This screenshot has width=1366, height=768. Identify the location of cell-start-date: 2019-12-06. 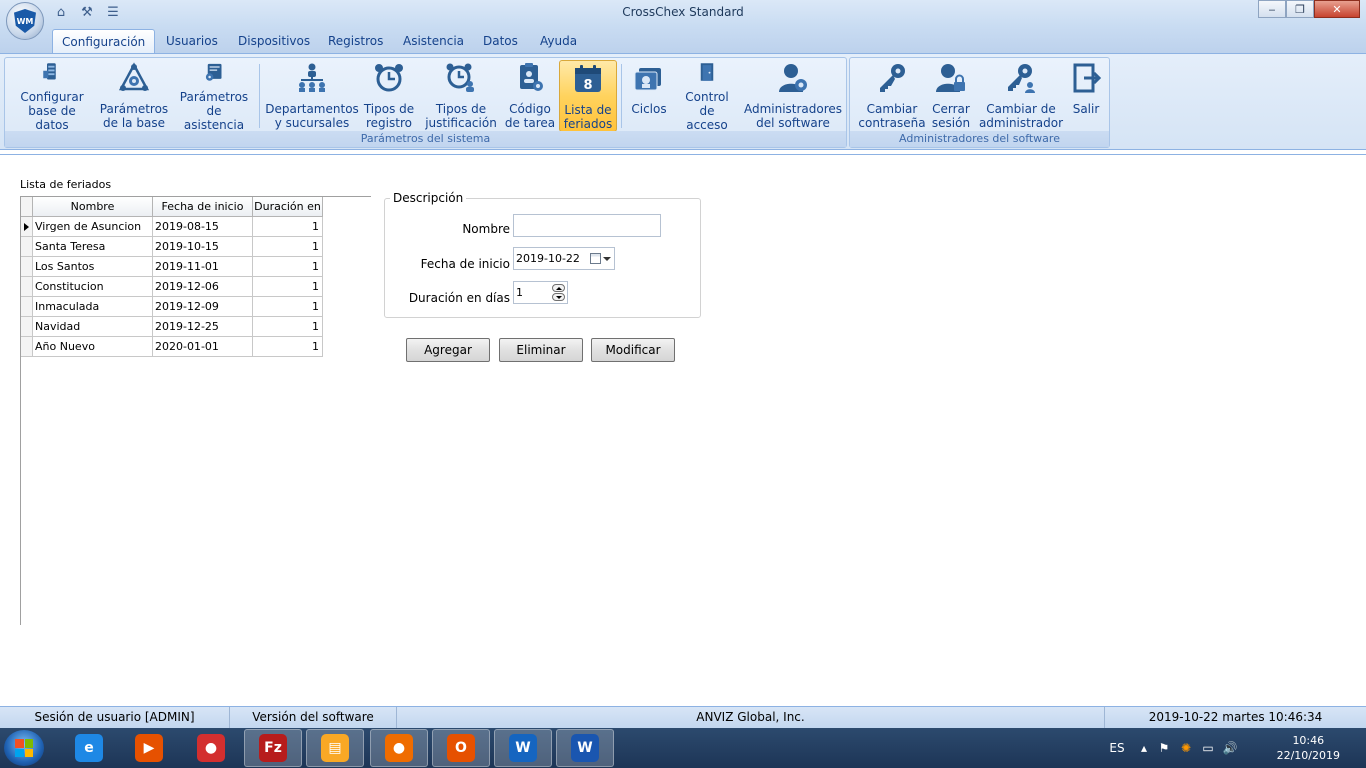
(203, 287).